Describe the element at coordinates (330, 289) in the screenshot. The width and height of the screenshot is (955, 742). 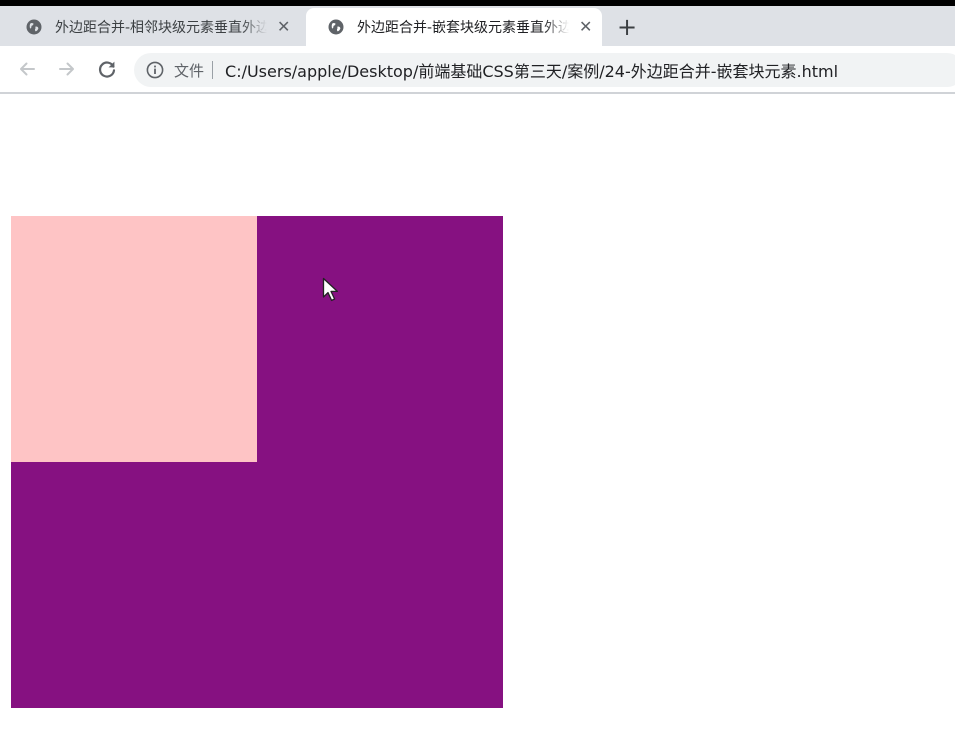
I see `mouse-cursor-icon` at that location.